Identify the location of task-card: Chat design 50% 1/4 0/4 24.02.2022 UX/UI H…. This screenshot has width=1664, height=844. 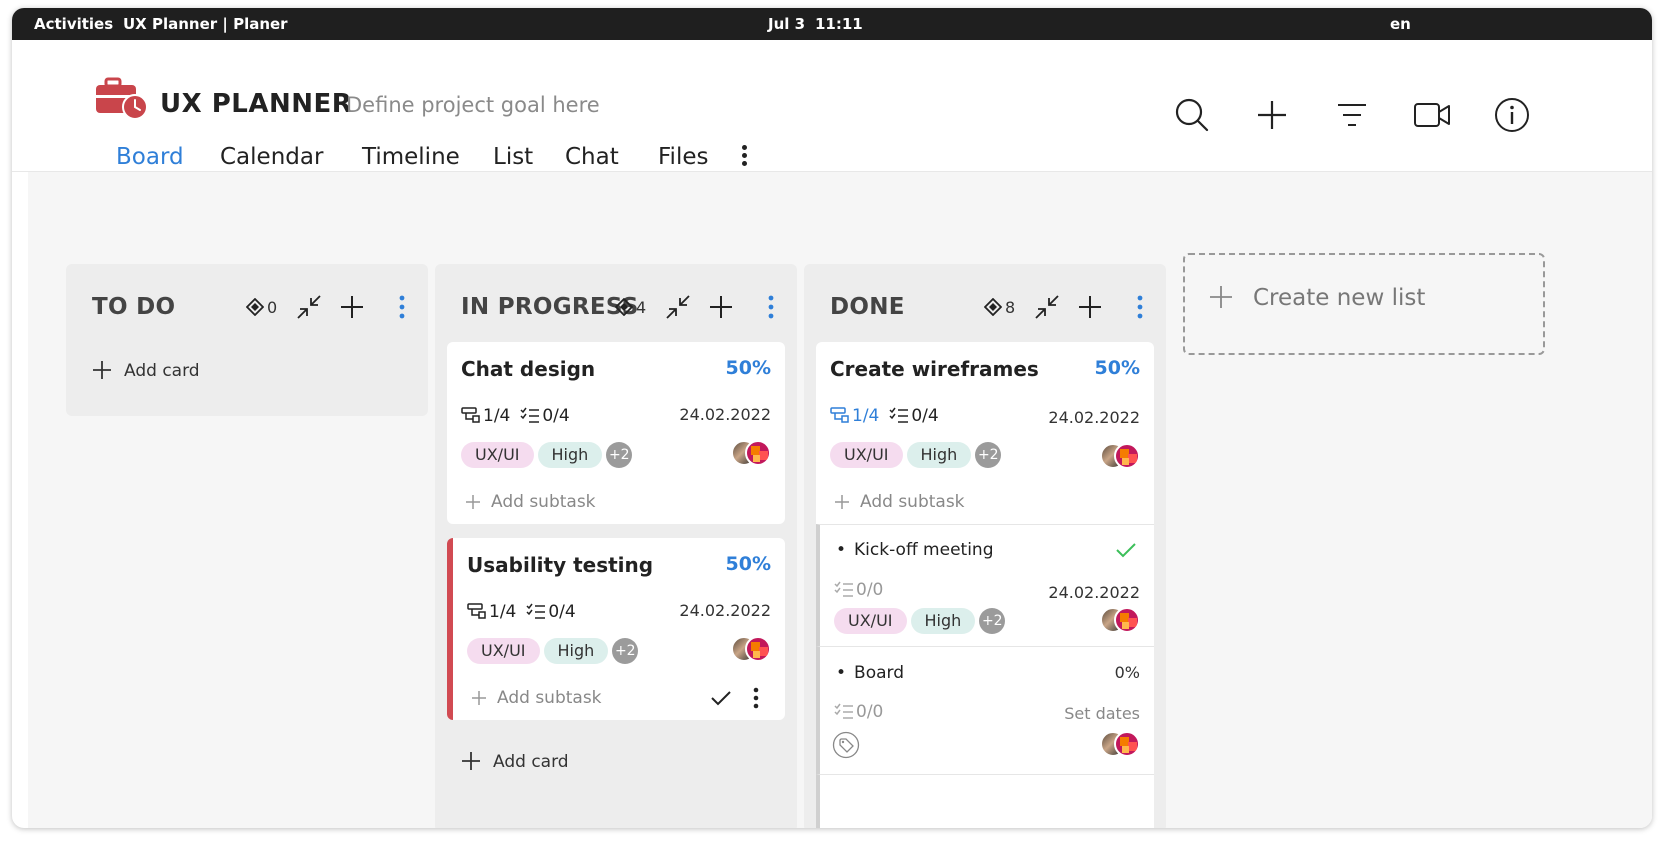
(616, 433).